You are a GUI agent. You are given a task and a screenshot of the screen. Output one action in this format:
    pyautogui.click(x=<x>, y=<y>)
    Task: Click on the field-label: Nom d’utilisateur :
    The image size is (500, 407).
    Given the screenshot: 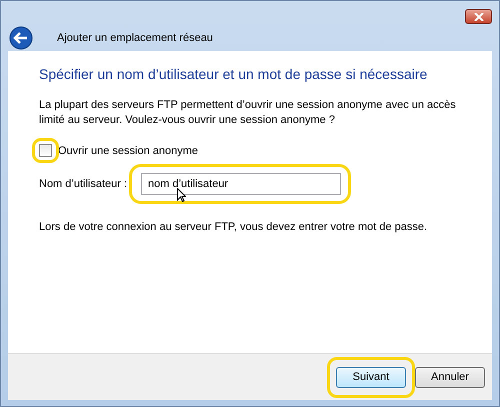 What is the action you would take?
    pyautogui.click(x=83, y=184)
    